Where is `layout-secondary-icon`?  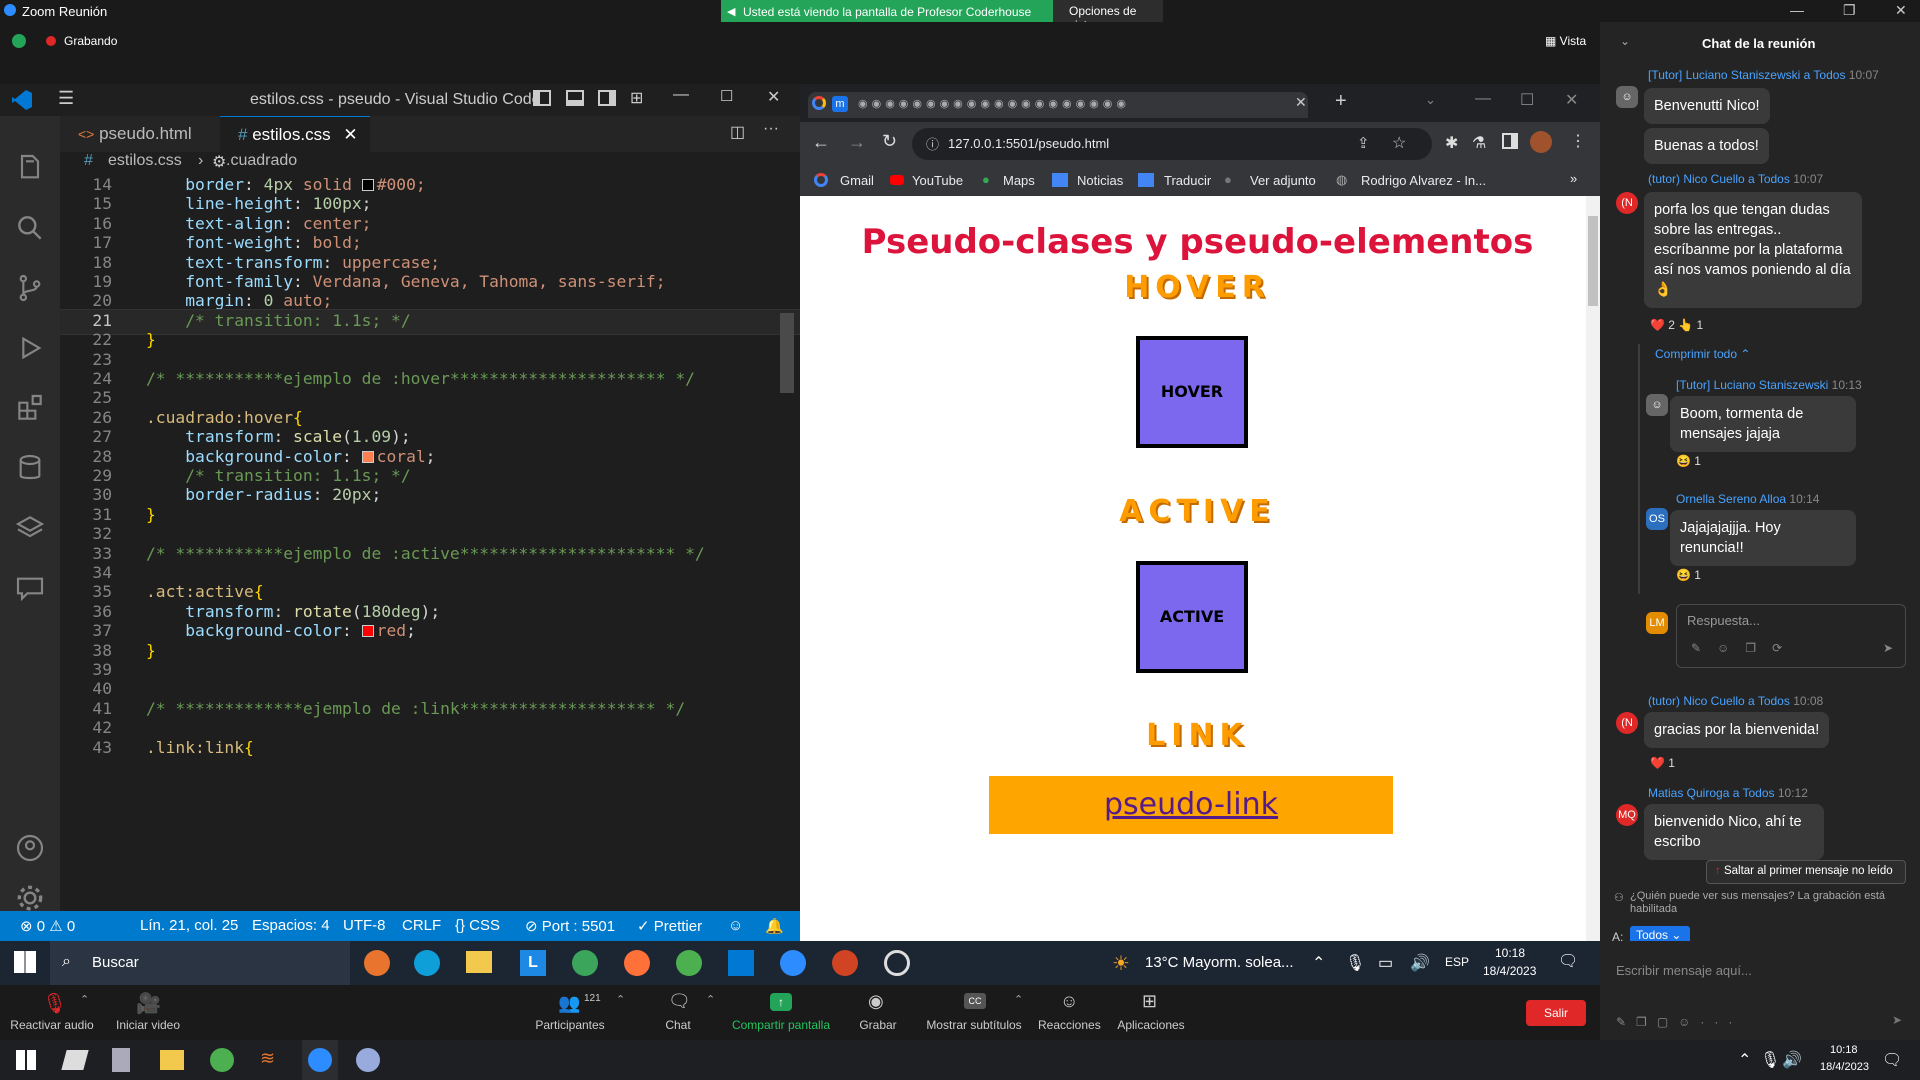
layout-secondary-icon is located at coordinates (607, 98).